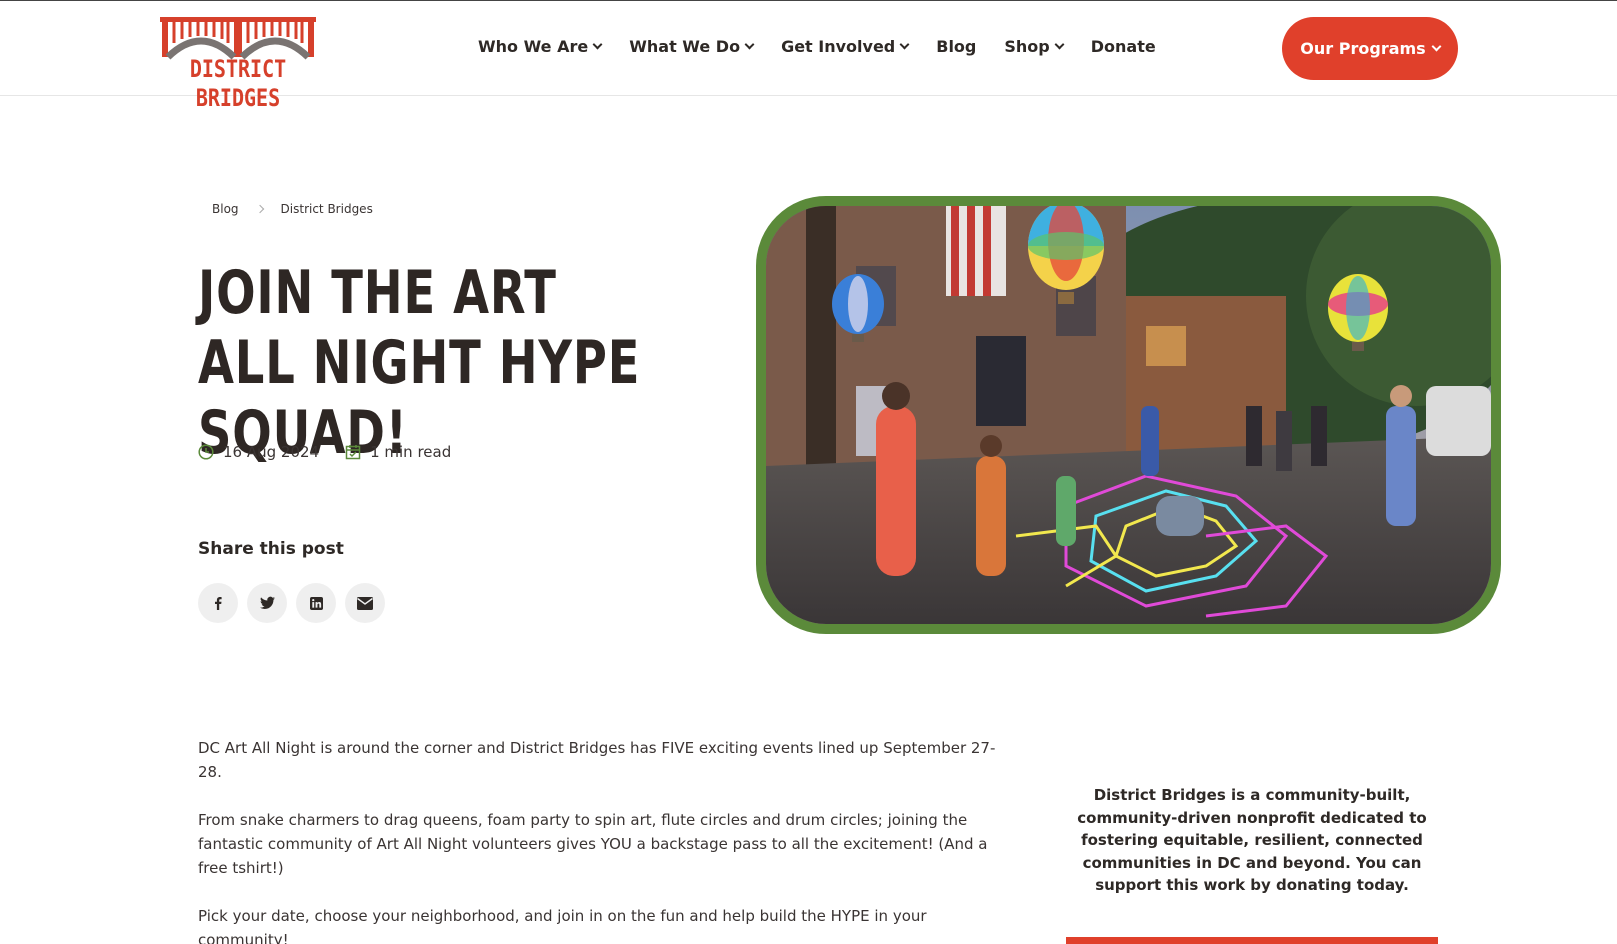 This screenshot has height=944, width=1617. What do you see at coordinates (324, 452) in the screenshot?
I see `post-meta: 16 Aug 2024 1 min read` at bounding box center [324, 452].